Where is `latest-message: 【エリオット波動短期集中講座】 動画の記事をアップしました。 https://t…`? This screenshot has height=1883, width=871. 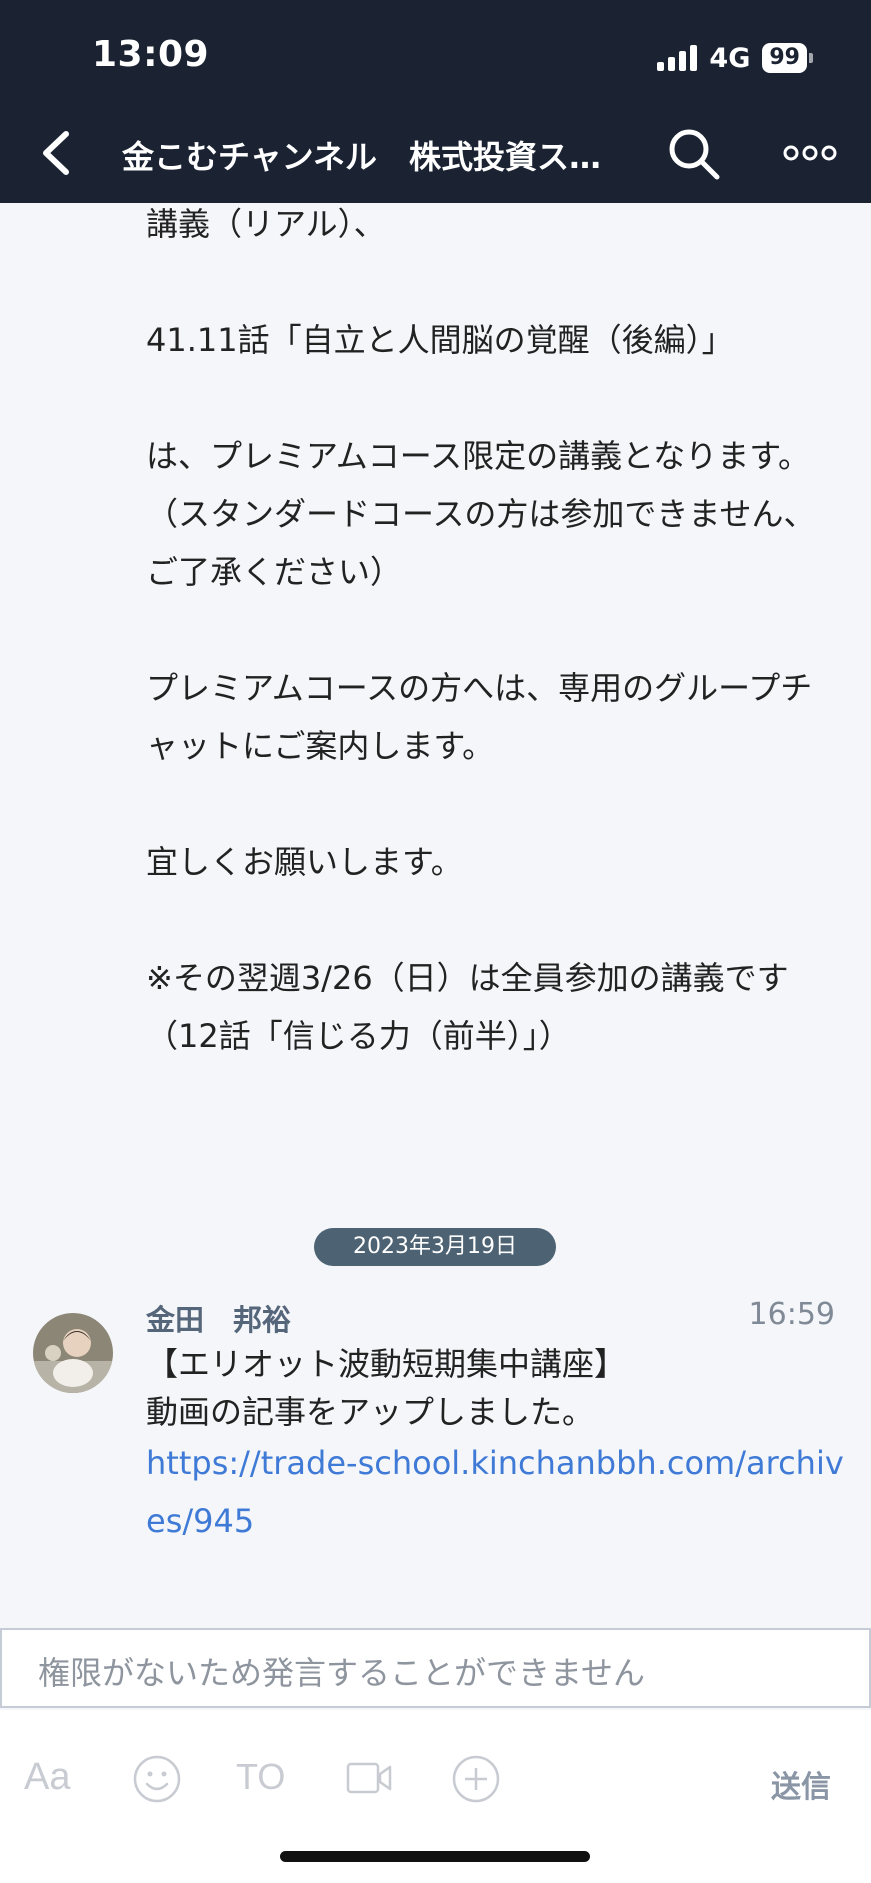
latest-message: 【エリオット波動短期集中講座】 動画の記事をアップしました。 https://t… is located at coordinates (496, 1445).